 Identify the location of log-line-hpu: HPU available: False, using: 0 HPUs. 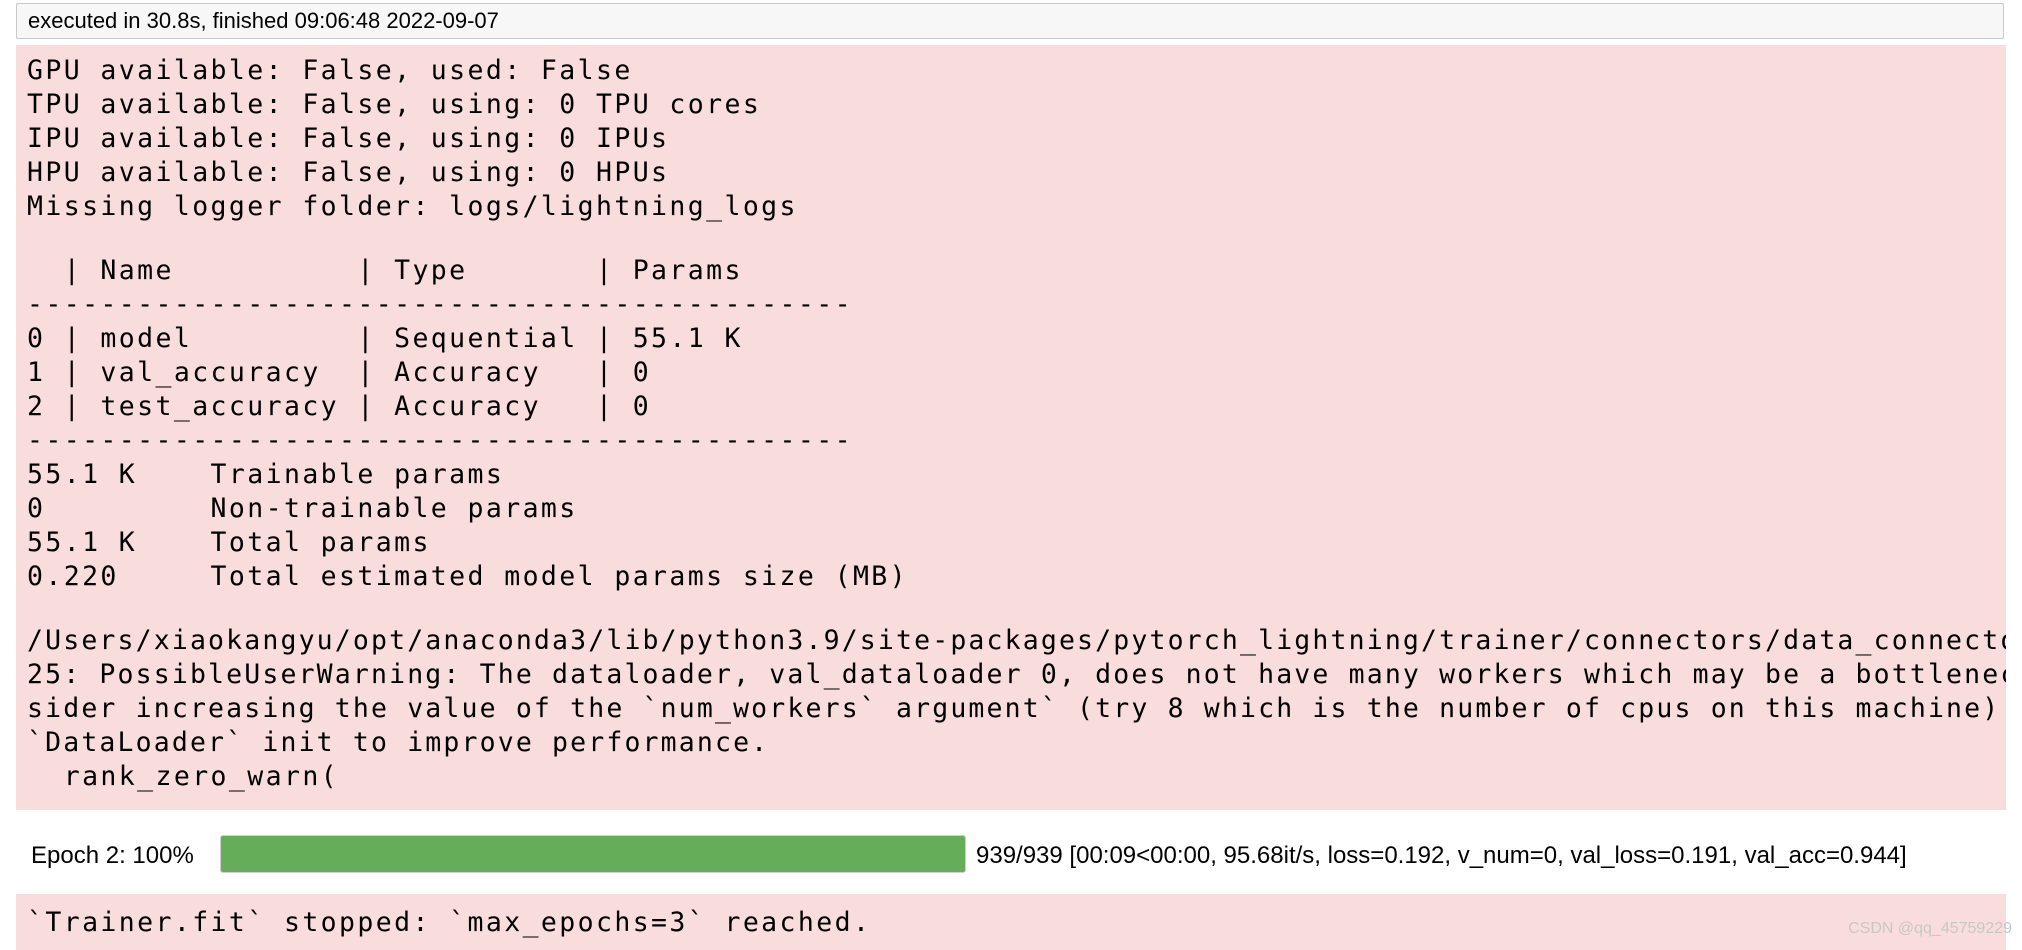
(348, 172).